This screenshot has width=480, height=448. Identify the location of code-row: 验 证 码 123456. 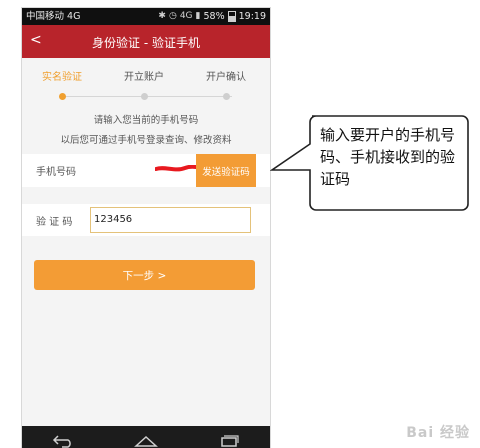
(146, 220).